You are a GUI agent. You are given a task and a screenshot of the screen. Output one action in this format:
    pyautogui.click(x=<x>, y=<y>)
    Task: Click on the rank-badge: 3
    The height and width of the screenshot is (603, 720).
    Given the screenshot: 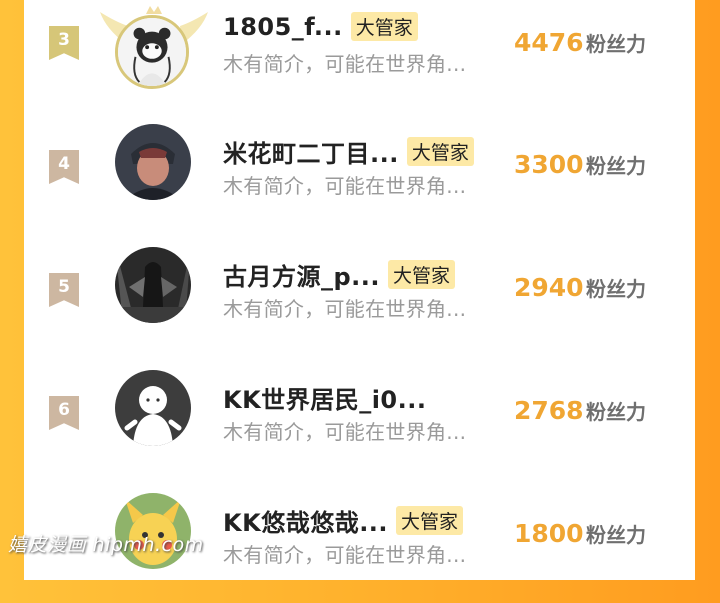 What is the action you would take?
    pyautogui.click(x=64, y=43)
    